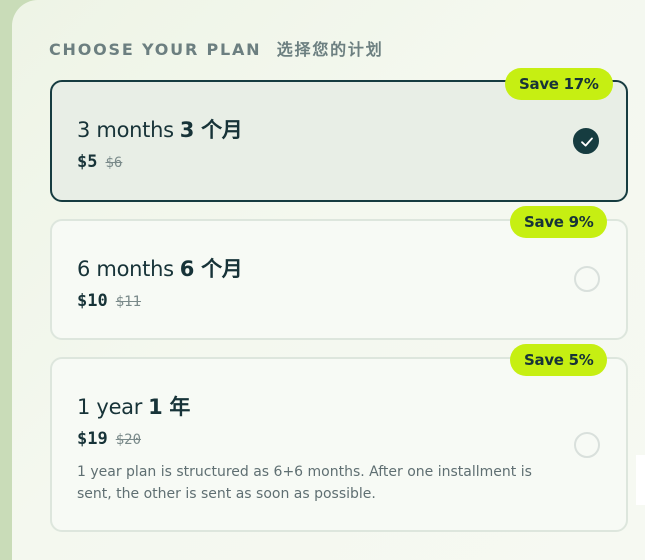  I want to click on plan-title: 1 year 1 年, so click(133, 406).